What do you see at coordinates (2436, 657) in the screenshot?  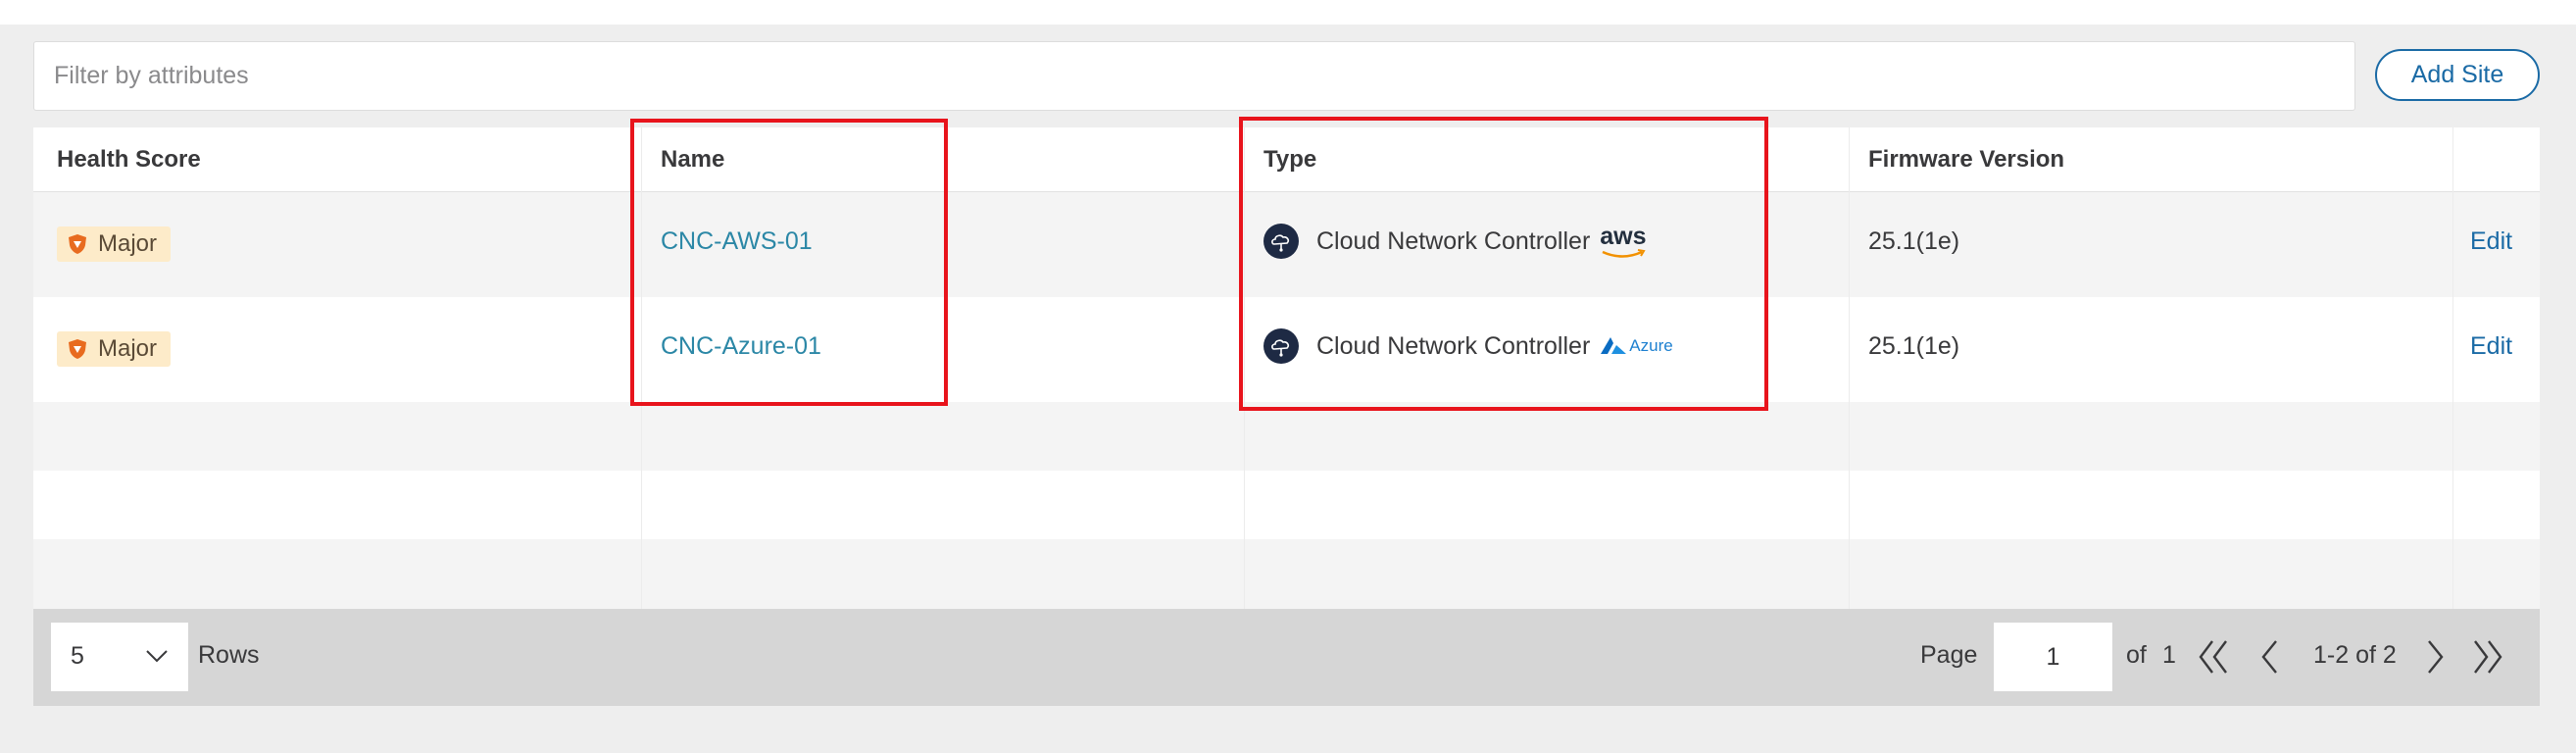 I see `next-page-icon` at bounding box center [2436, 657].